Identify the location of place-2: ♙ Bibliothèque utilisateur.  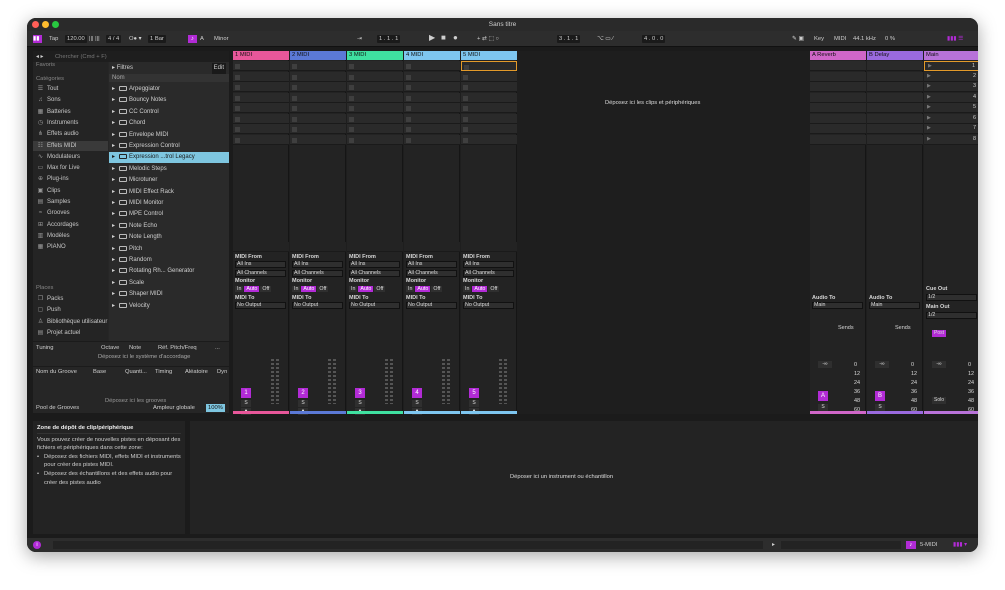
(72, 322).